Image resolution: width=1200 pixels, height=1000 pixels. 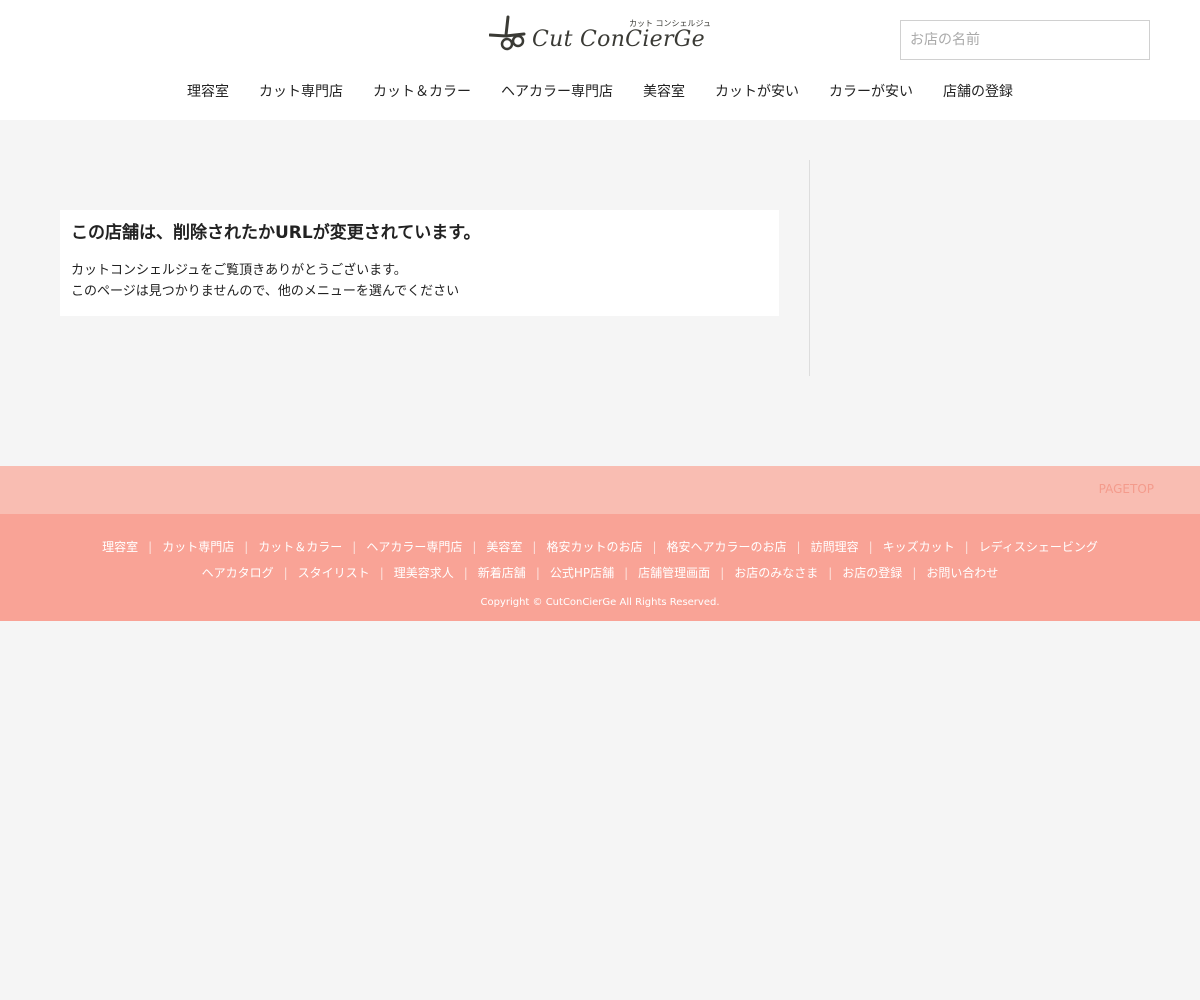 I want to click on footer-link-jobs: 理美容求人, so click(x=424, y=573).